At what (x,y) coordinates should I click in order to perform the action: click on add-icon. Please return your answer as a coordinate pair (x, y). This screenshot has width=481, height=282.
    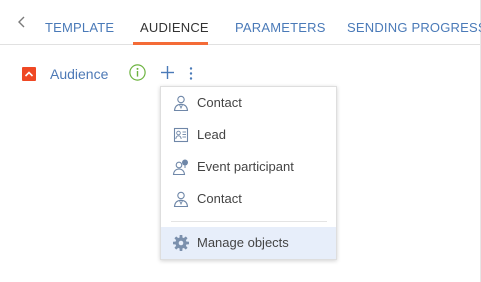
    Looking at the image, I should click on (167, 72).